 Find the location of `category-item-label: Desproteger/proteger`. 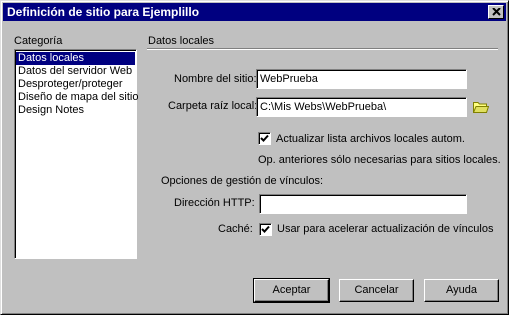

category-item-label: Desproteger/proteger is located at coordinates (70, 84).